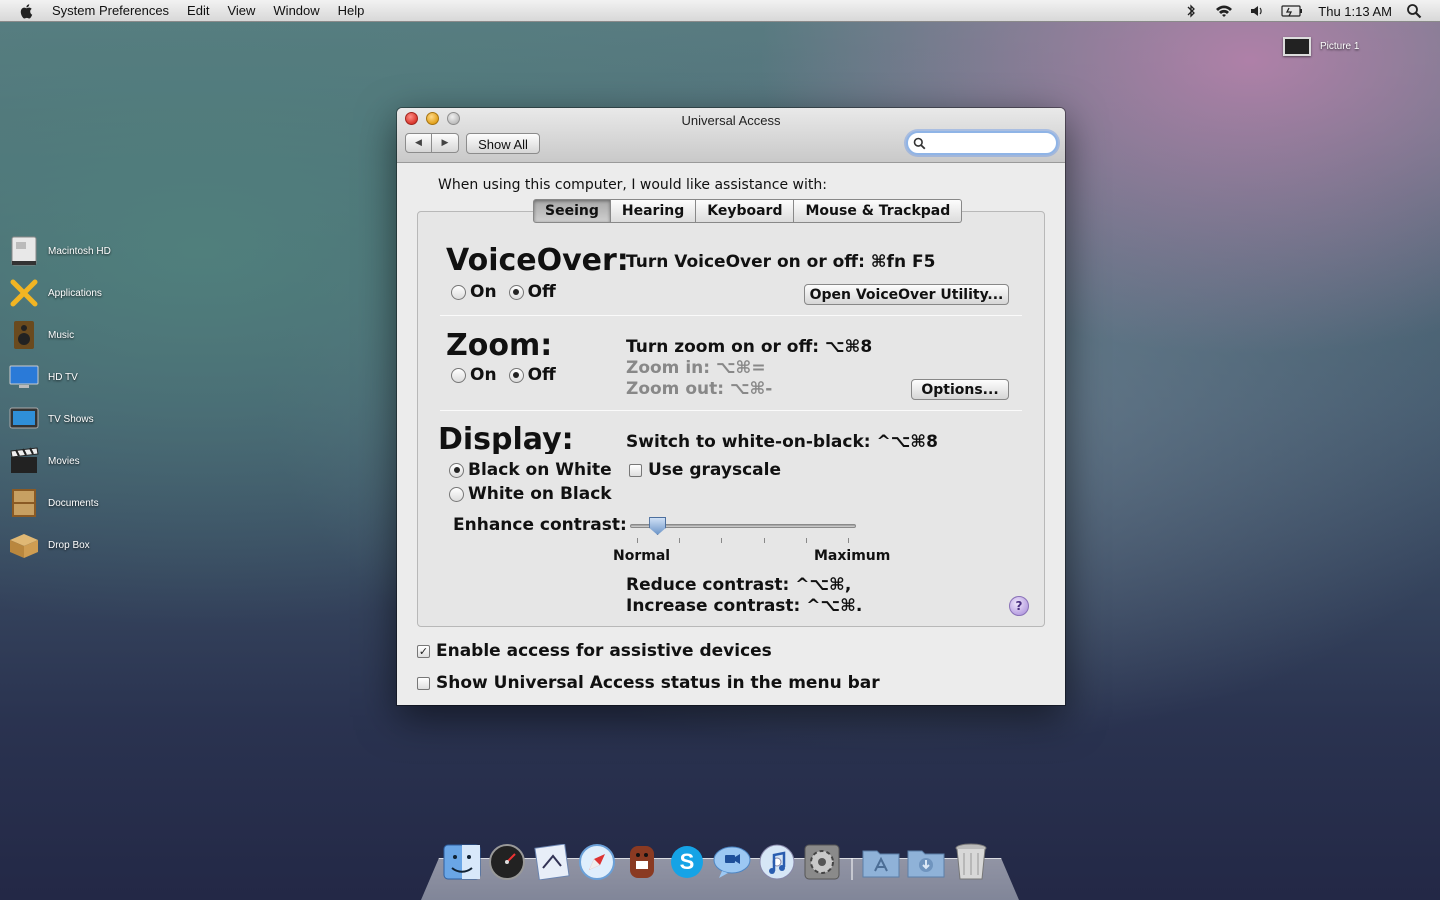  What do you see at coordinates (1257, 11) in the screenshot?
I see `volume-icon` at bounding box center [1257, 11].